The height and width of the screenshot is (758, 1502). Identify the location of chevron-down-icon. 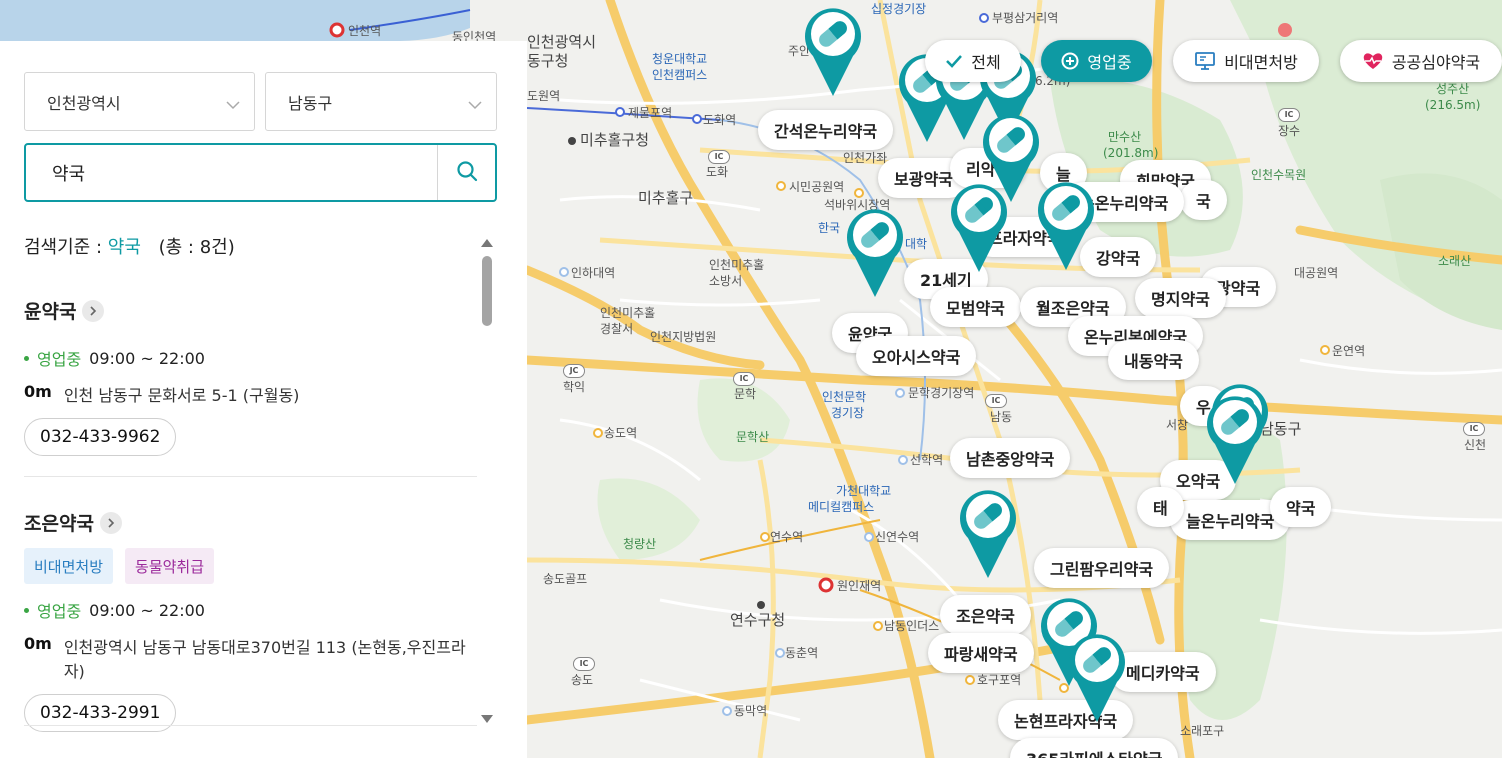
(233, 104).